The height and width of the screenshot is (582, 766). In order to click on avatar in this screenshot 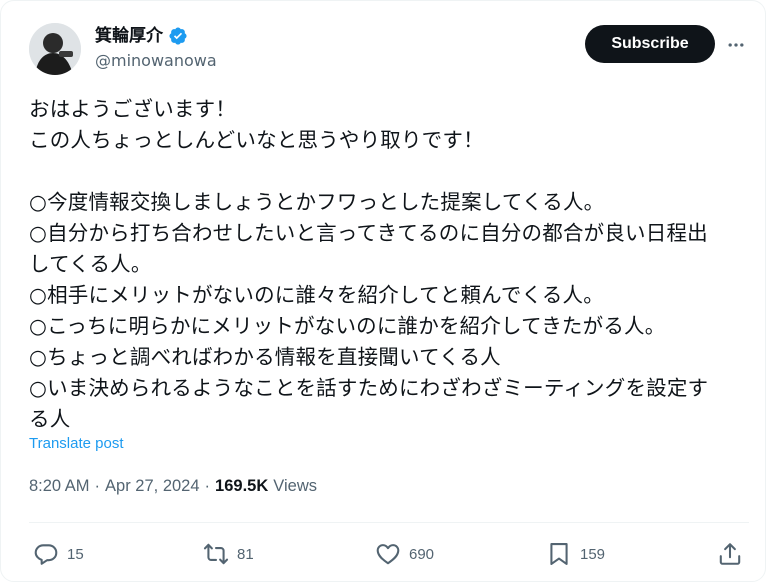, I will do `click(55, 49)`.